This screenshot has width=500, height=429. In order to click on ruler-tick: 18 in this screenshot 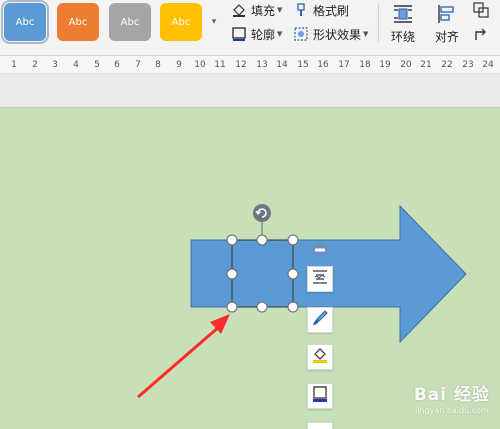, I will do `click(365, 65)`.